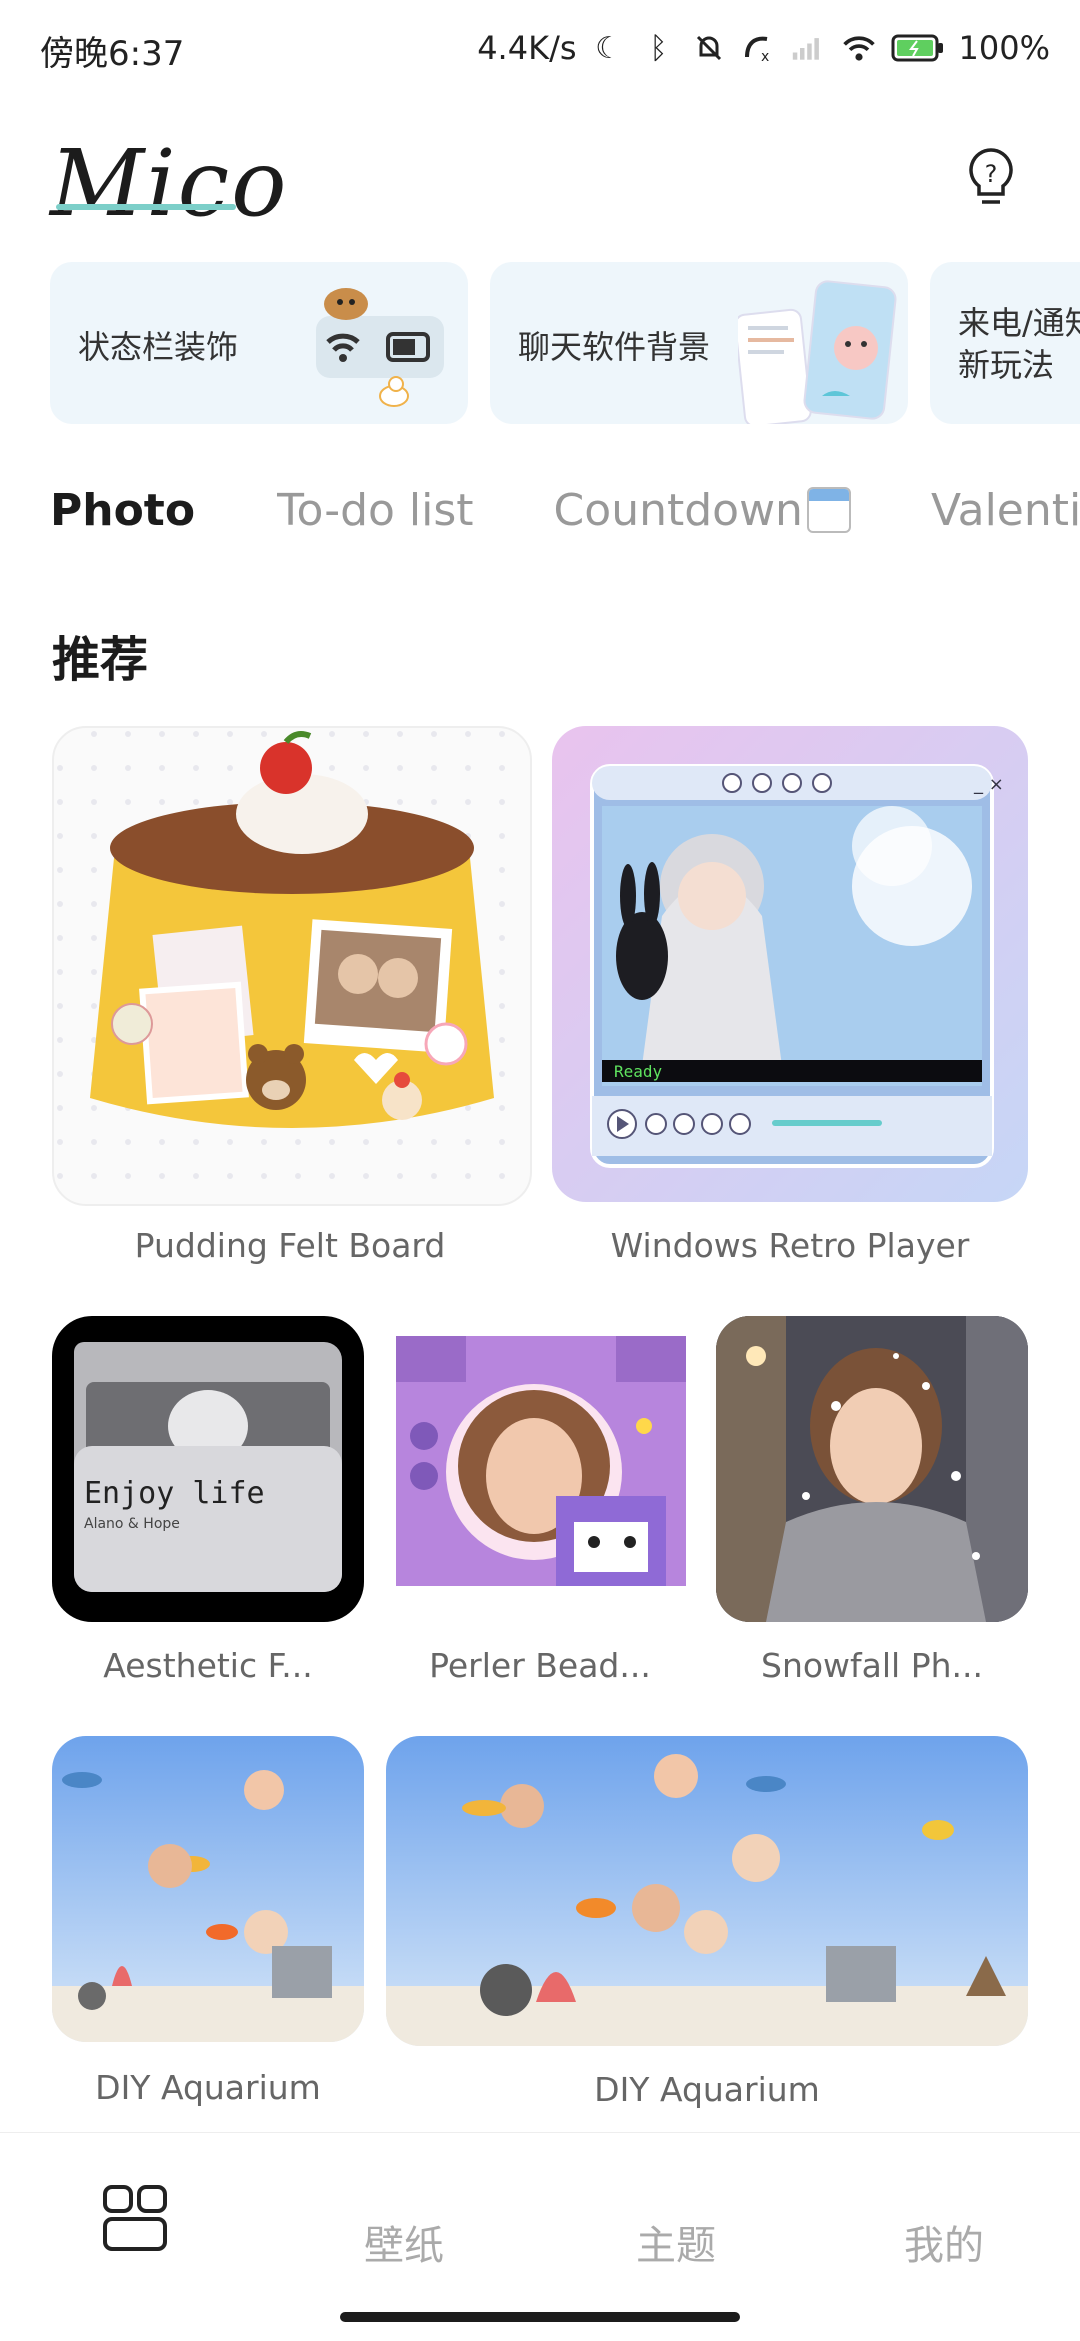 This screenshot has width=1080, height=2341. I want to click on tab-valentine: Valentine, so click(1005, 510).